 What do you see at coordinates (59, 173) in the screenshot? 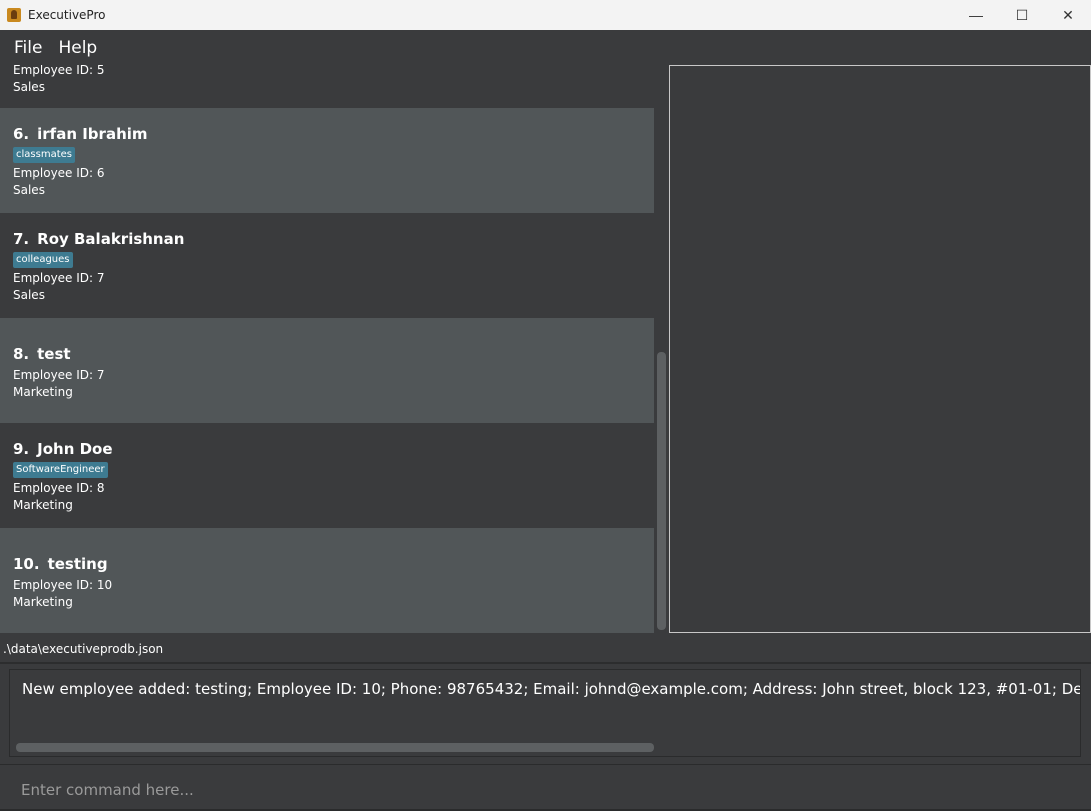
I see `employee-id: Employee ID: 6` at bounding box center [59, 173].